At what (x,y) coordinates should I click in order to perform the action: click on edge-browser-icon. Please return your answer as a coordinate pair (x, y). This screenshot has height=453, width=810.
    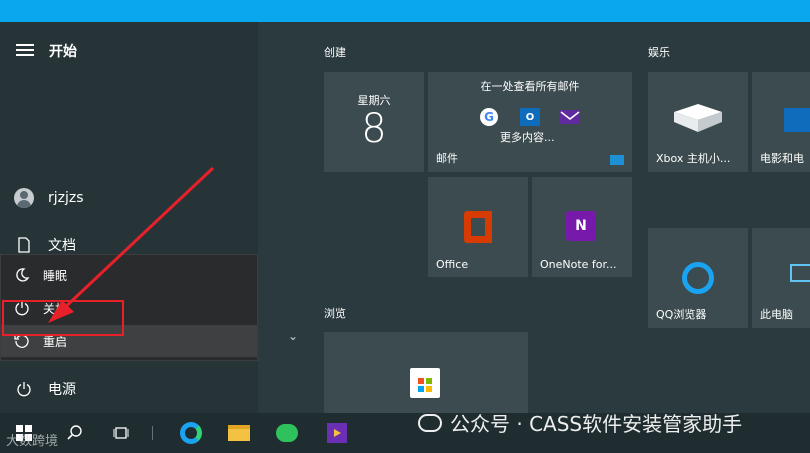
    Looking at the image, I should click on (191, 433).